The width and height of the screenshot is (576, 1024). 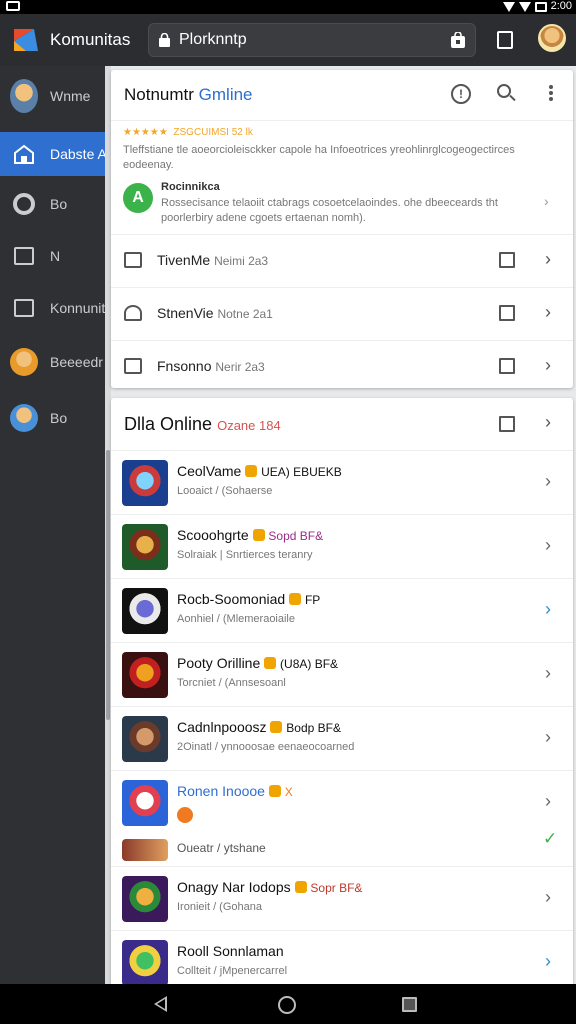 I want to click on system-nav-bar, so click(x=288, y=1004).